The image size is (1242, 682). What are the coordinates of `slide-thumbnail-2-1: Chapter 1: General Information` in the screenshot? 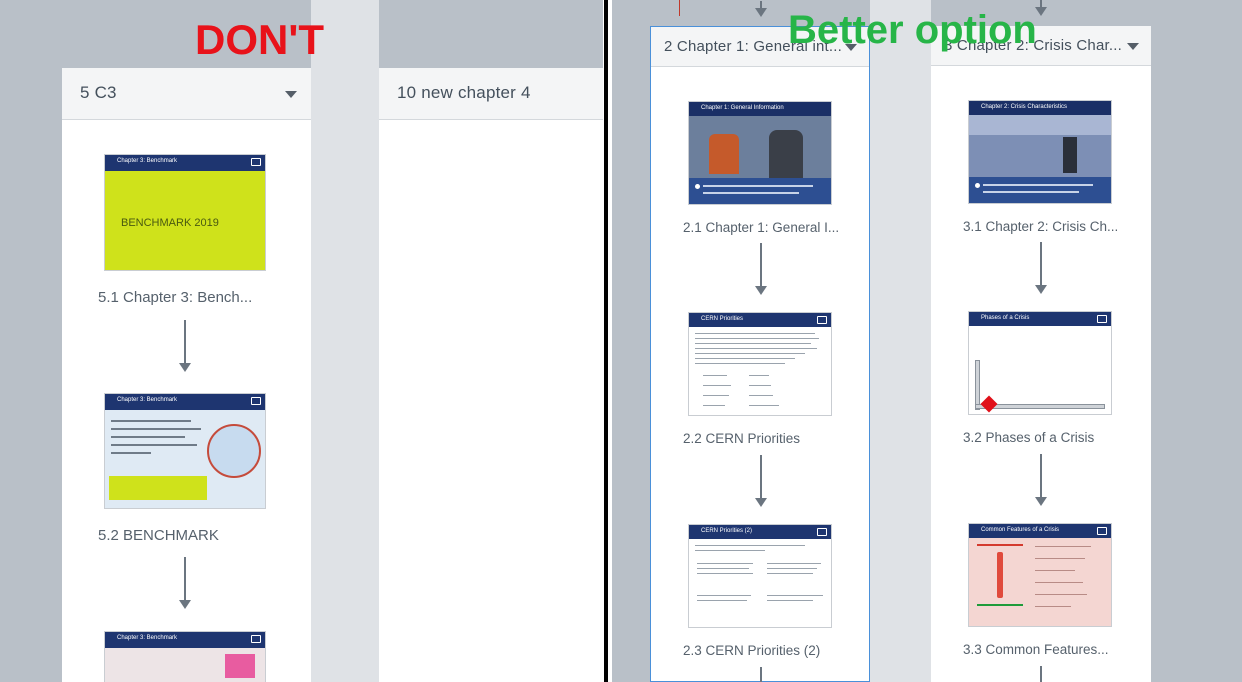 It's located at (760, 153).